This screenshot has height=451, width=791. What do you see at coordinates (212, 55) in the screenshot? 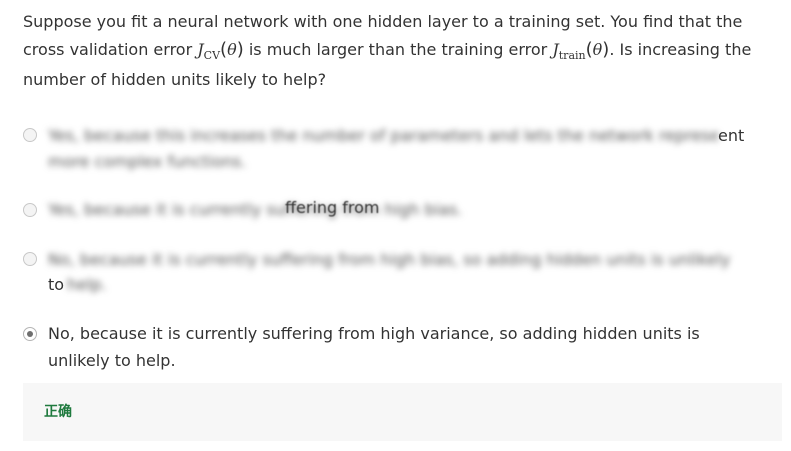
I see `jcv-subscript: CV` at bounding box center [212, 55].